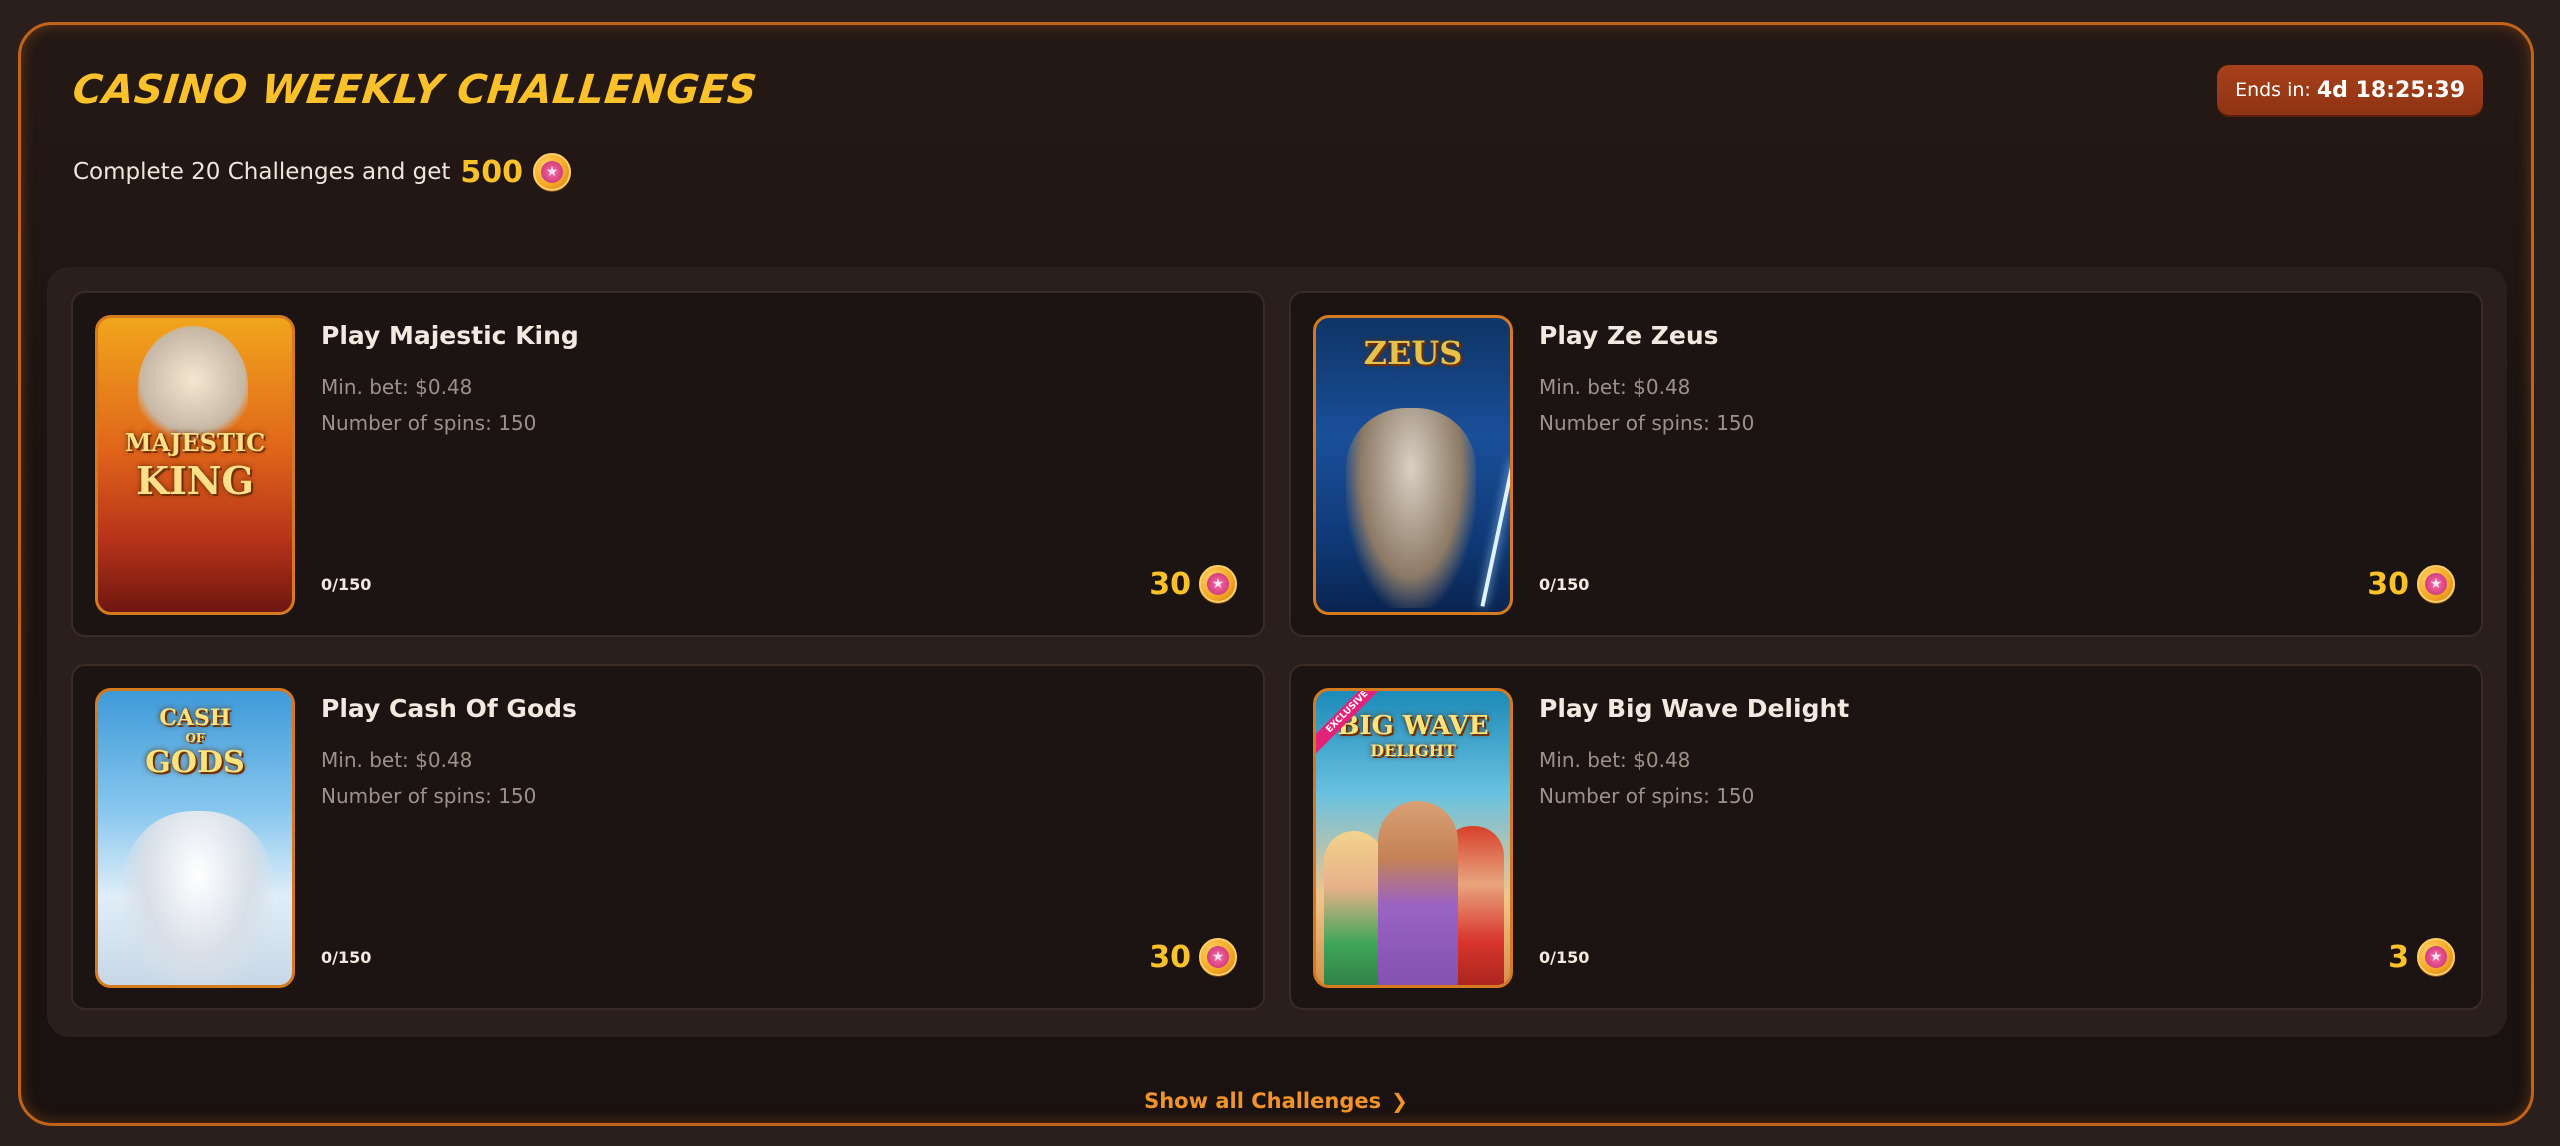 The width and height of the screenshot is (2560, 1146). I want to click on subtitle: Complete 20 Challenges and get 500 ★, so click(322, 172).